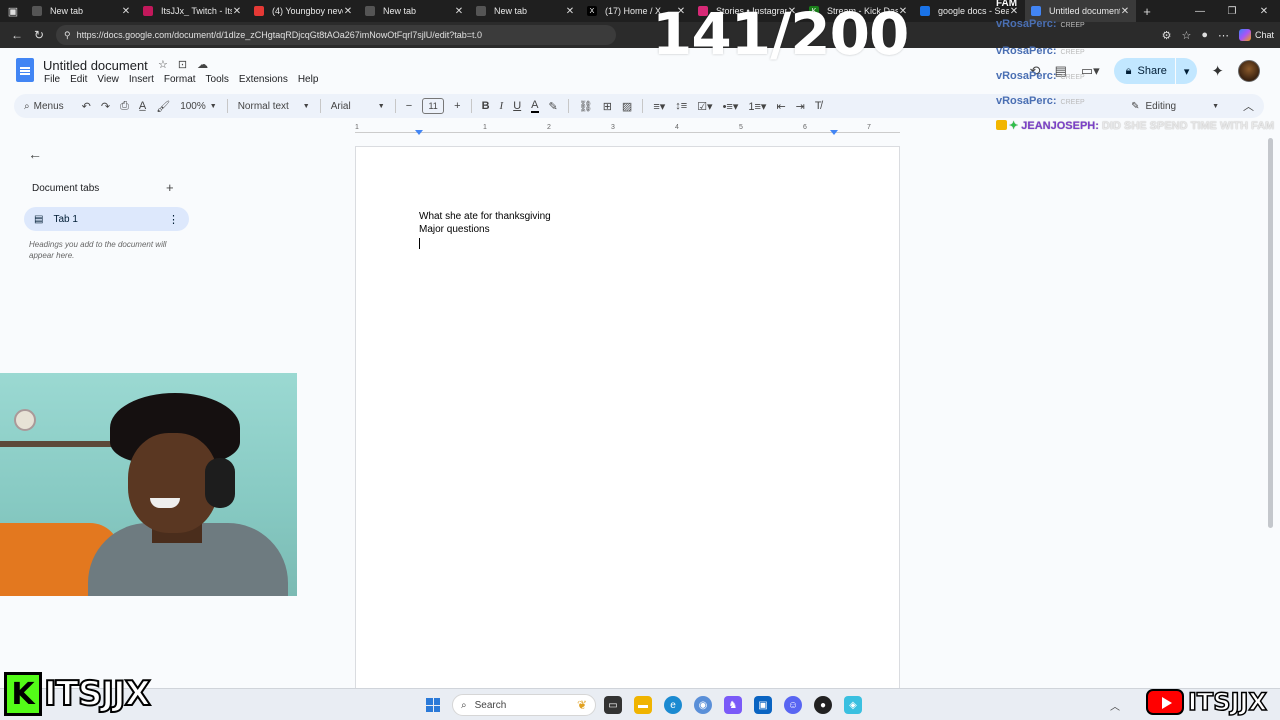 Image resolution: width=1280 pixels, height=720 pixels. What do you see at coordinates (704, 106) in the screenshot?
I see `checklist-icon: ☑▾` at bounding box center [704, 106].